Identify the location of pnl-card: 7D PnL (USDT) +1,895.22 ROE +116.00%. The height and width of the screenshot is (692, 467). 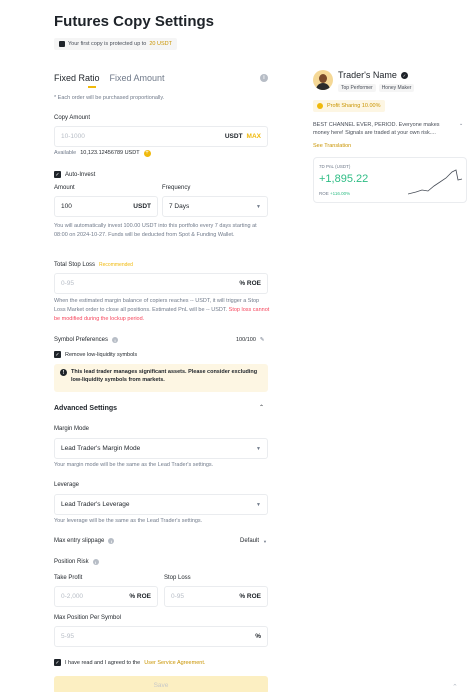
(390, 180).